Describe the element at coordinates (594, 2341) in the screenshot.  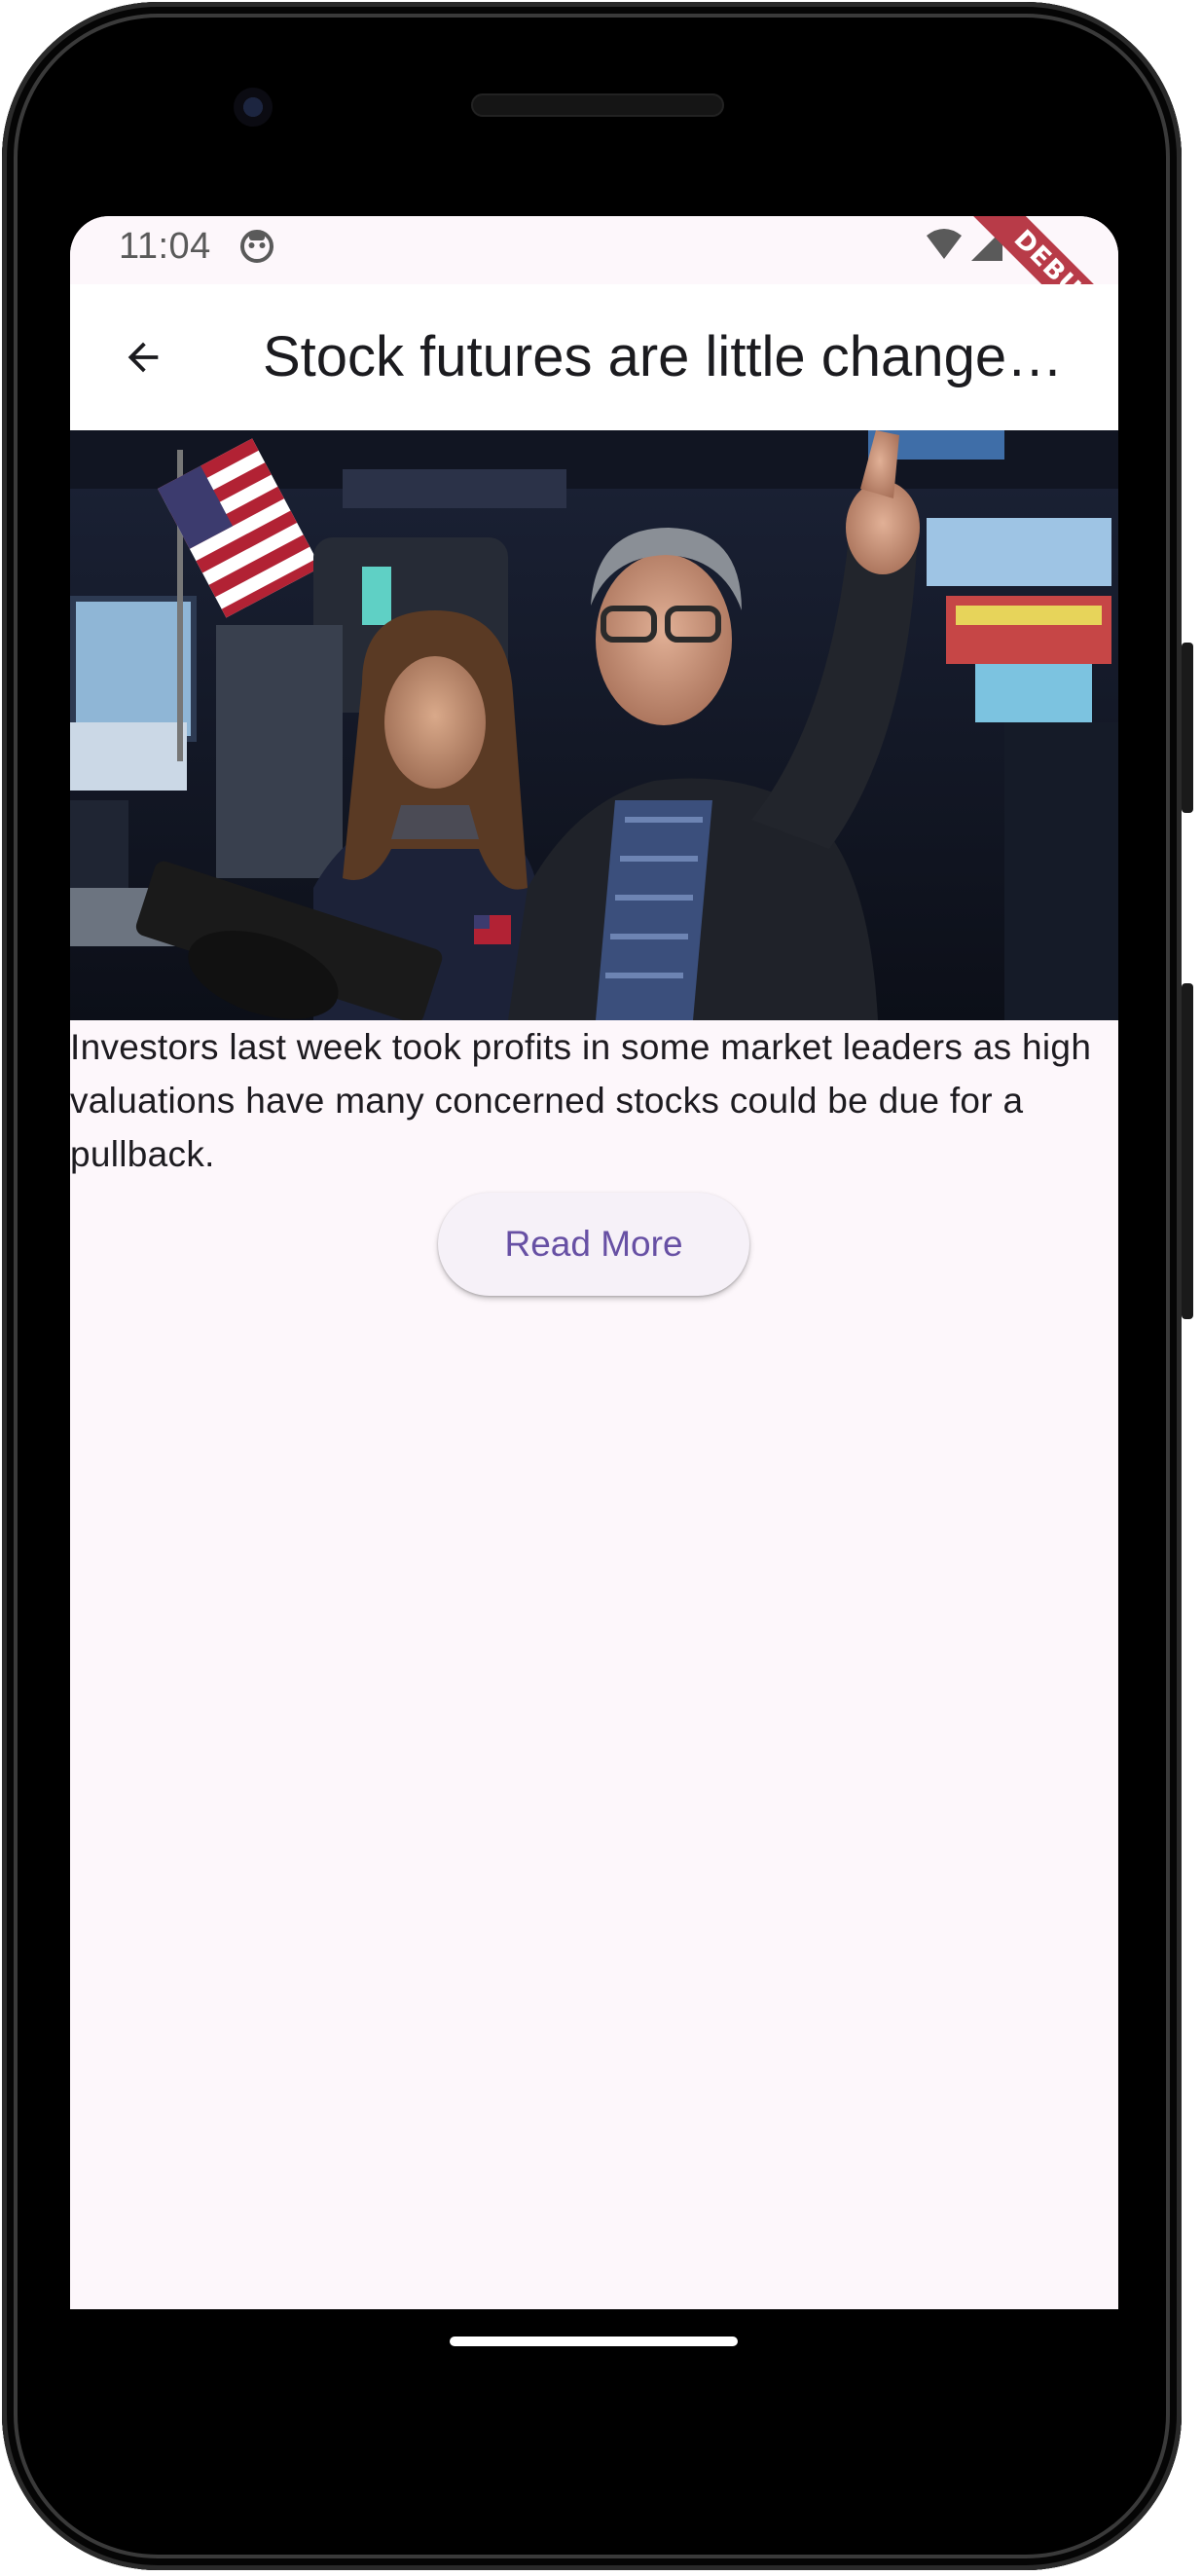
I see `home-indicator` at that location.